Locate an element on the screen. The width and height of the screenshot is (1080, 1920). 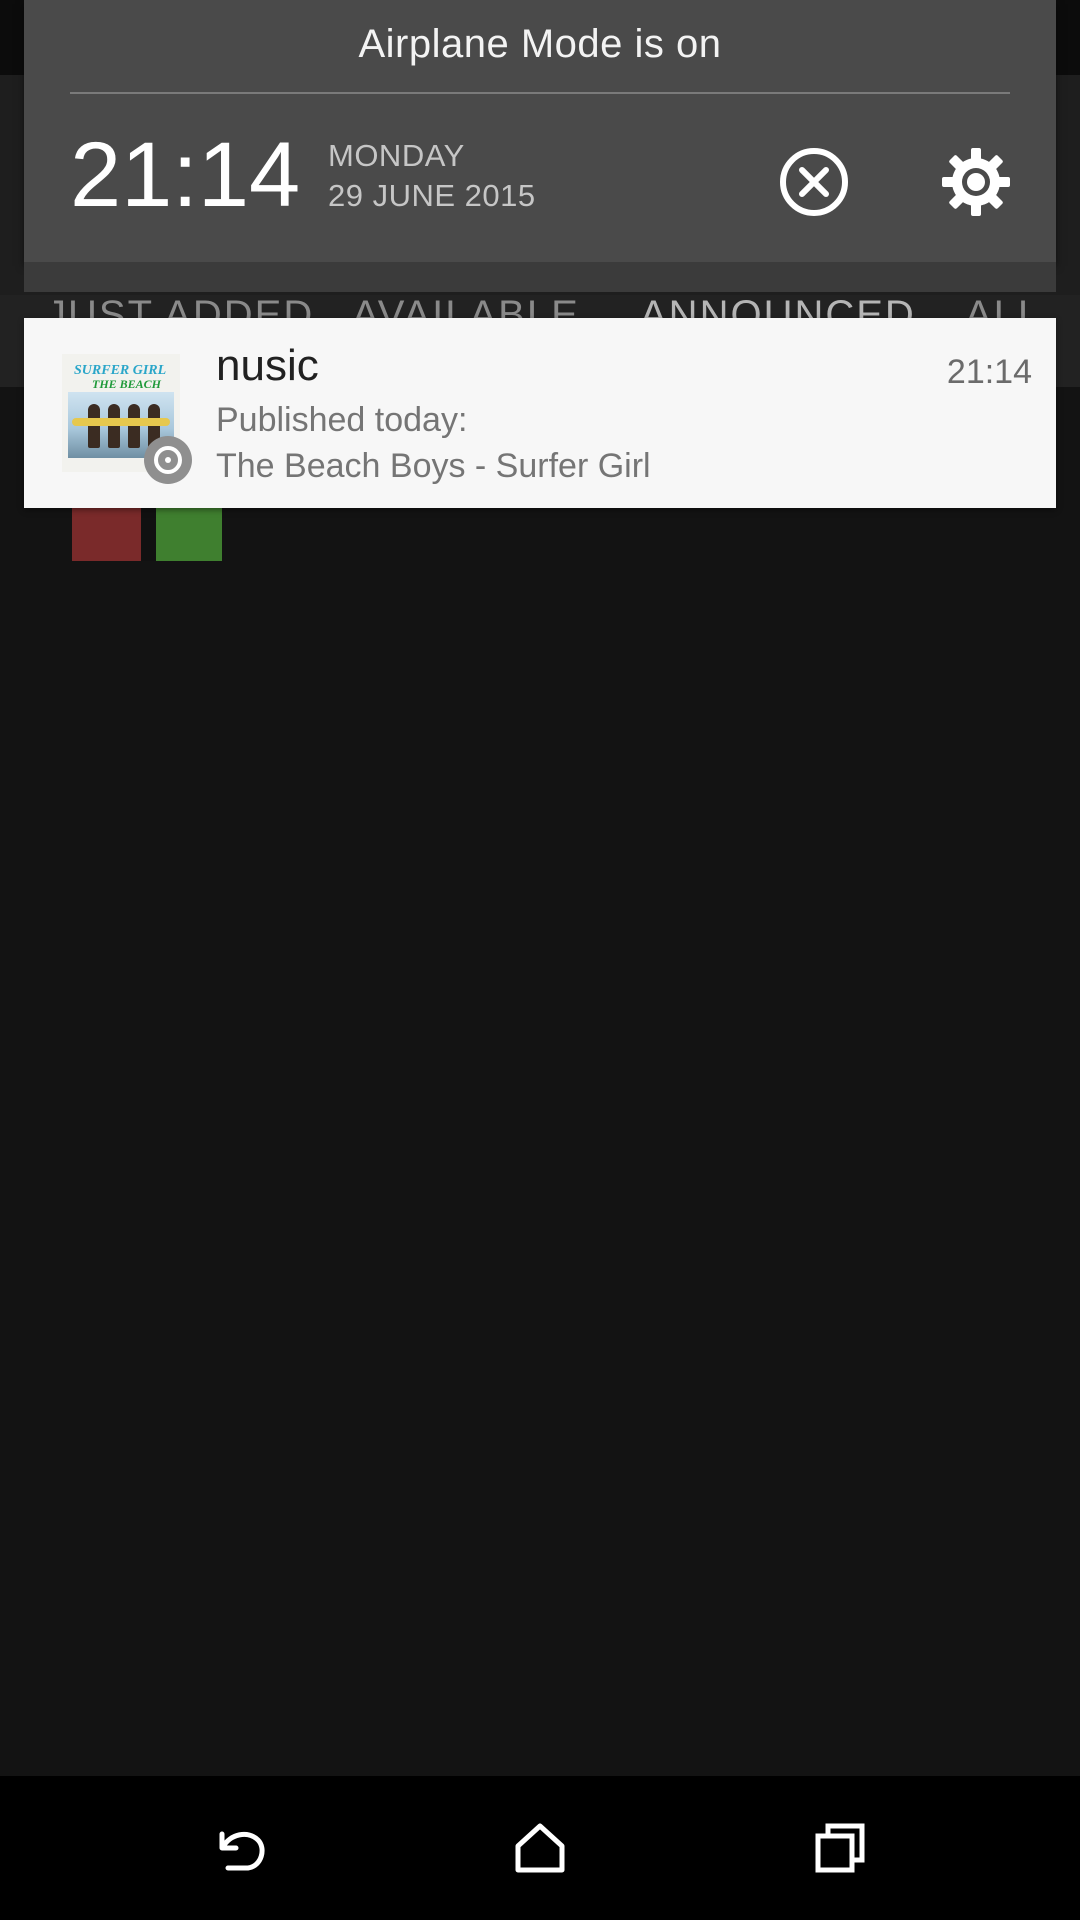
gear-icon is located at coordinates (976, 182).